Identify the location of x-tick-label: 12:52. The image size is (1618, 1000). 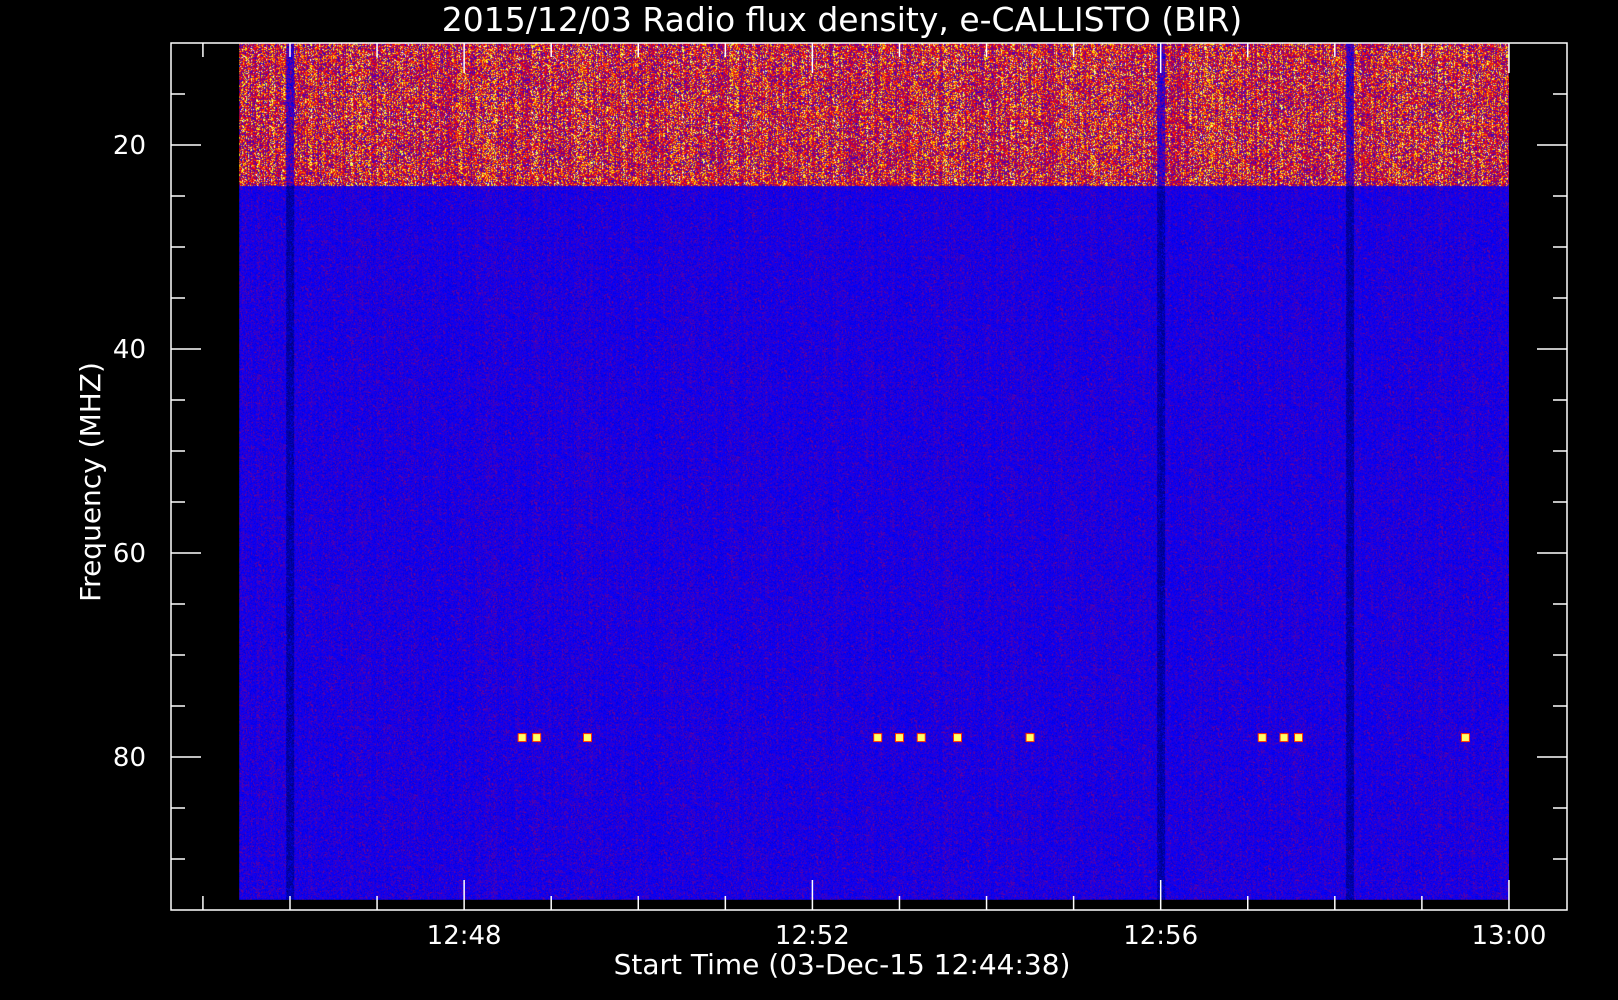
(812, 936).